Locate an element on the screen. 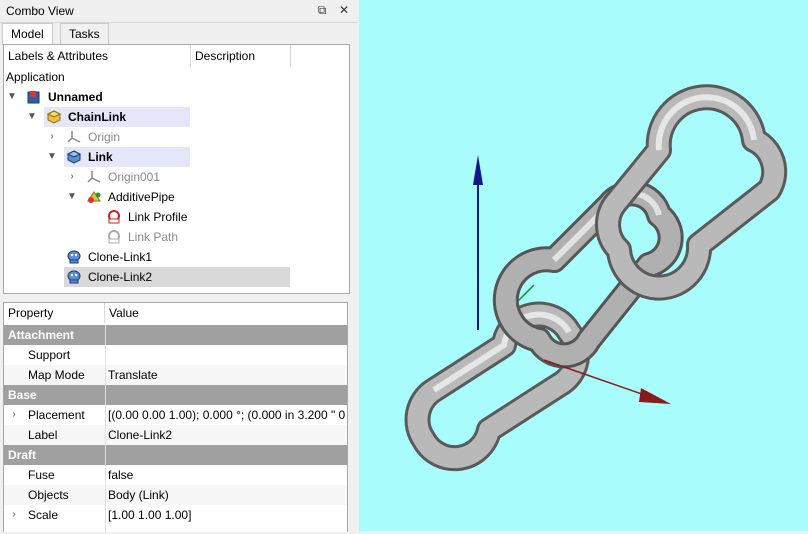 The height and width of the screenshot is (534, 808). prop-key: Objects is located at coordinates (48, 495).